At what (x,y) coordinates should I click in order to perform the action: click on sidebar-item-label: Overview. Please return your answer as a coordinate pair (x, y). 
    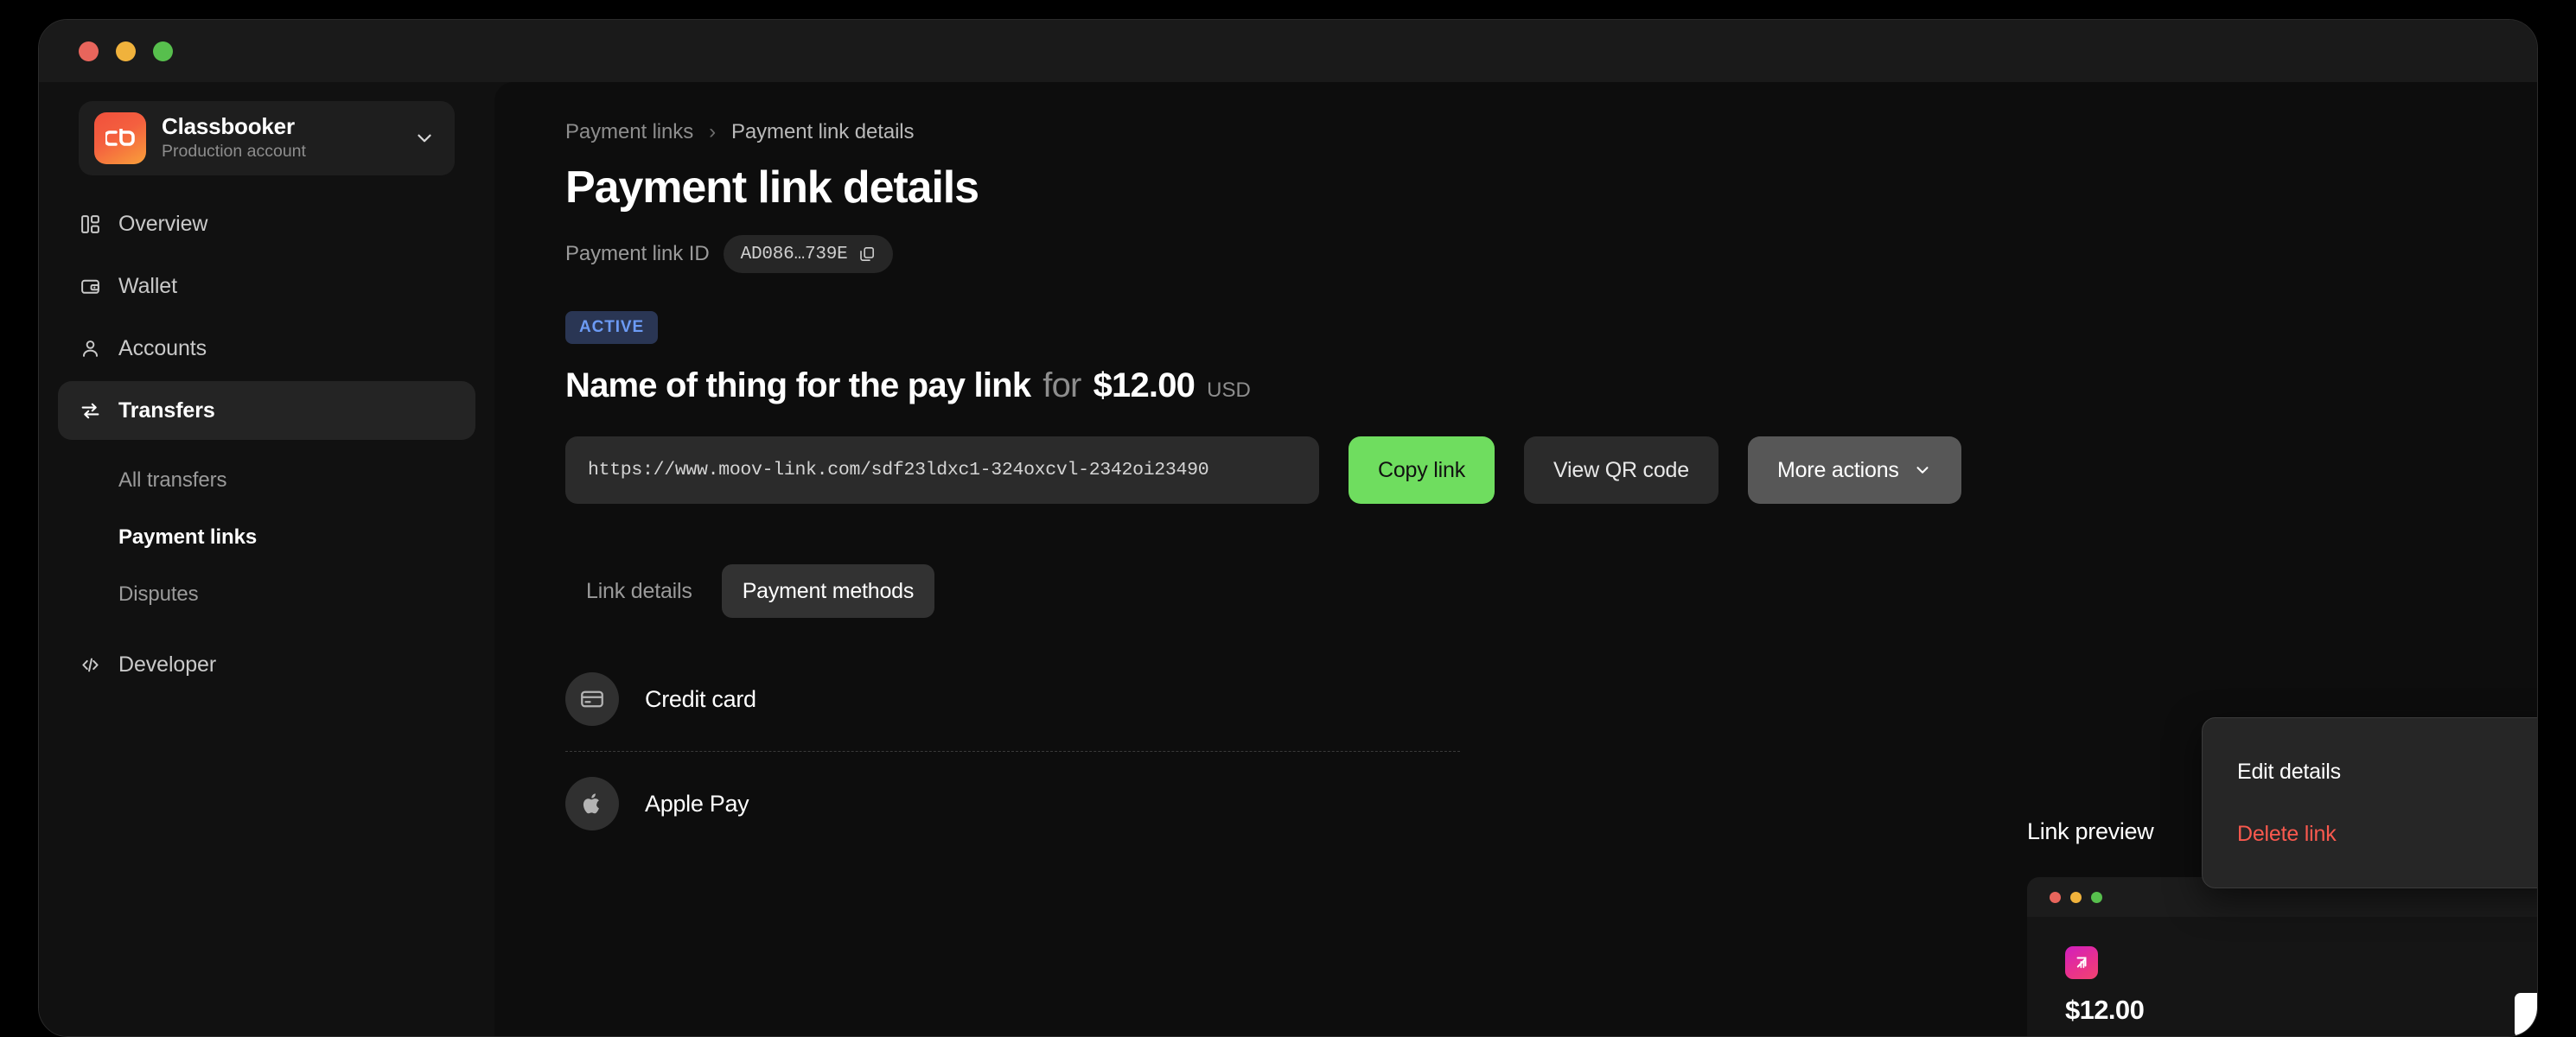
    Looking at the image, I should click on (162, 224).